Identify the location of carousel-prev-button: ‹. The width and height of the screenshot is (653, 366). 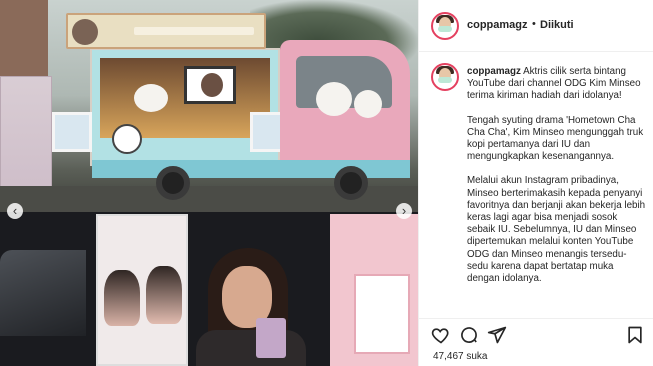
(15, 211).